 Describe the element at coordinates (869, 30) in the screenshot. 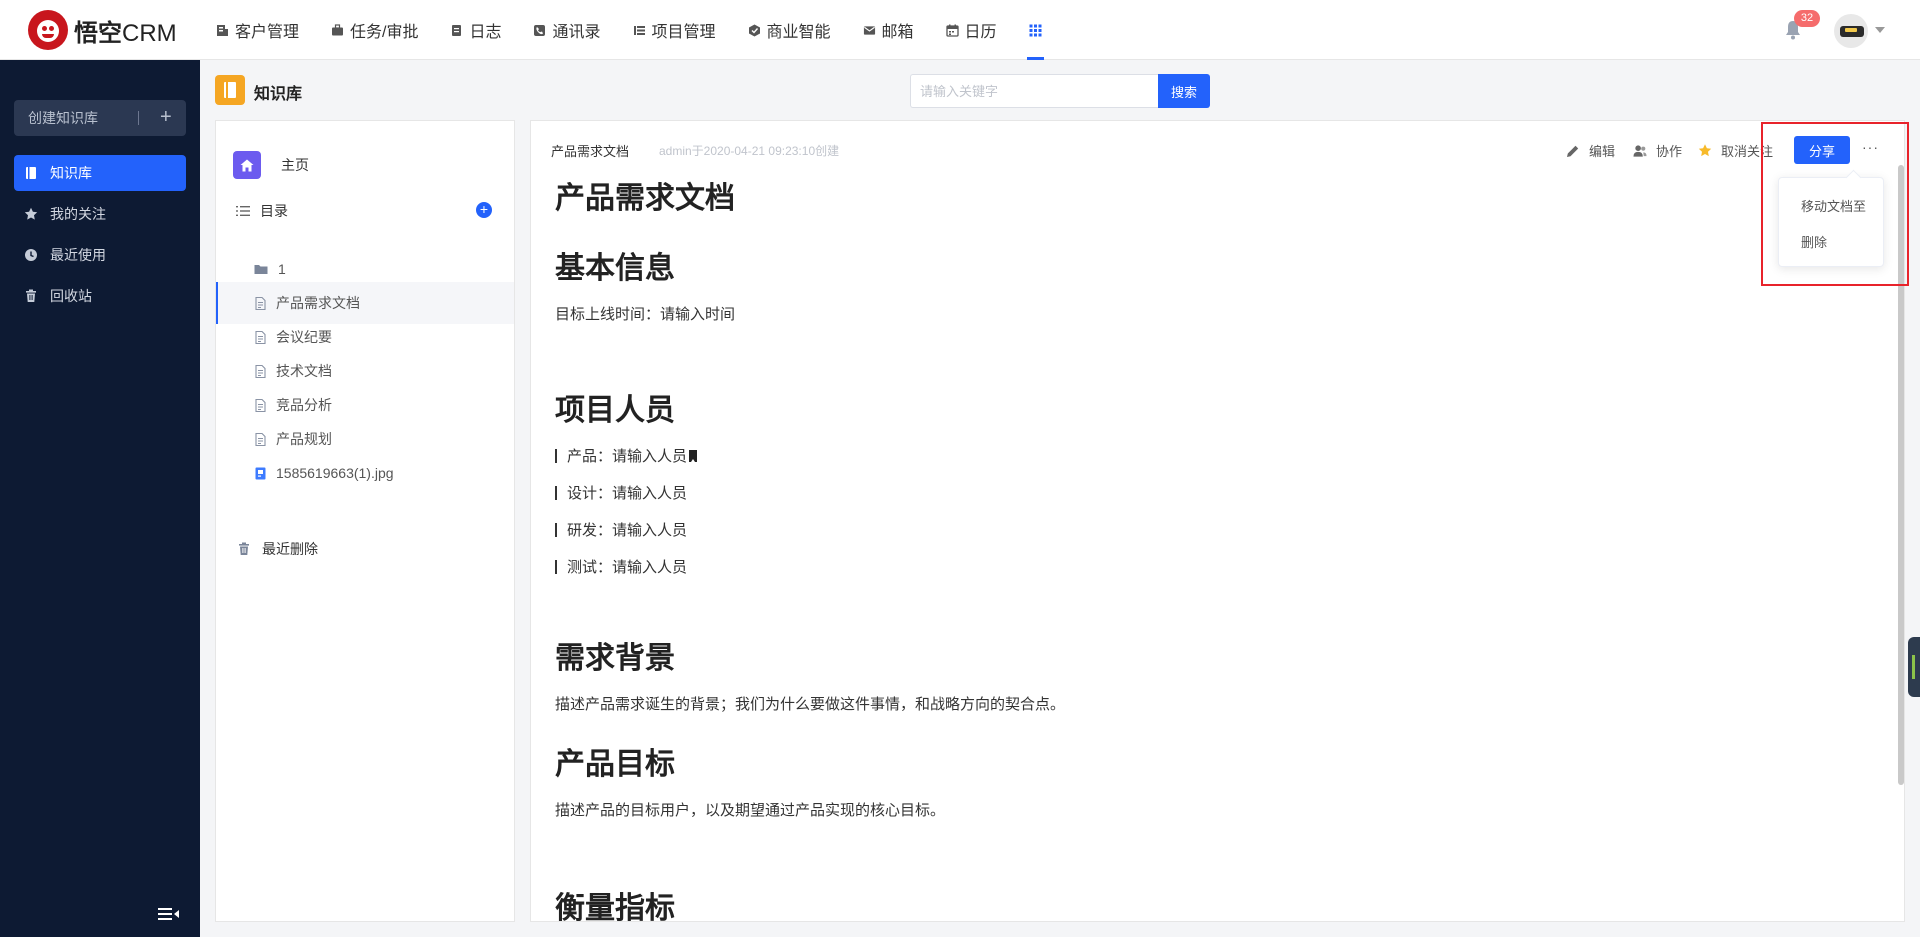

I see `mail-icon` at that location.